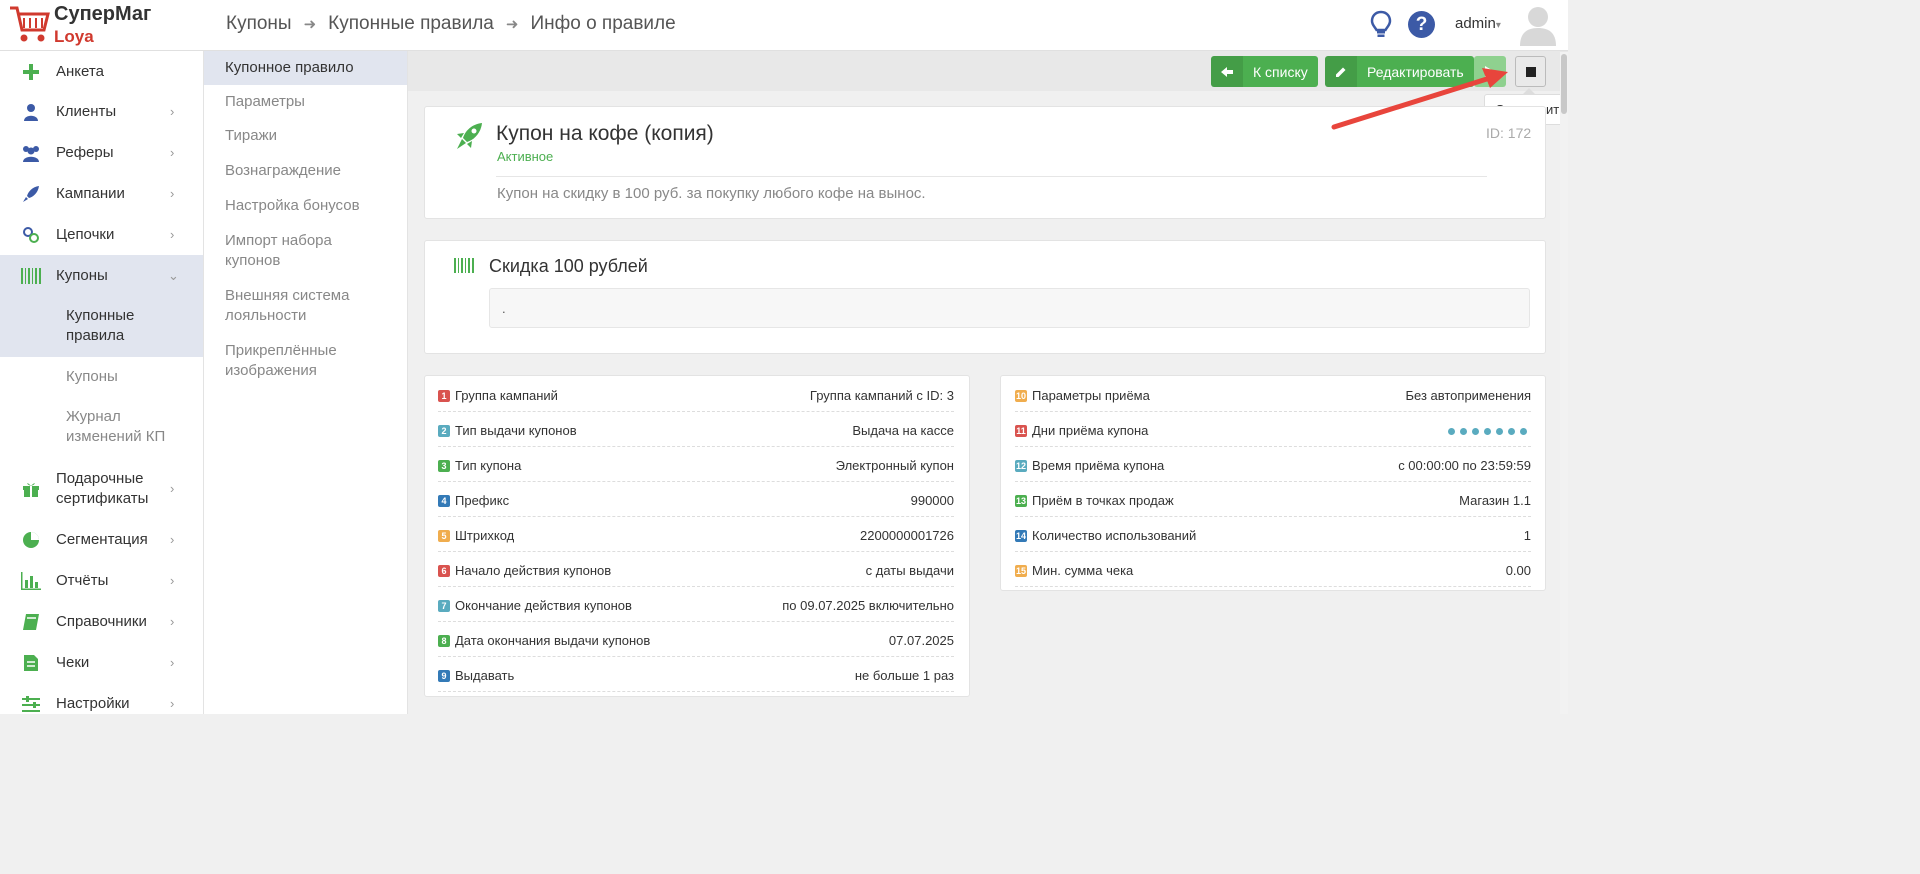  Describe the element at coordinates (259, 24) in the screenshot. I see `breadcrumb-coupons: Купоны` at that location.